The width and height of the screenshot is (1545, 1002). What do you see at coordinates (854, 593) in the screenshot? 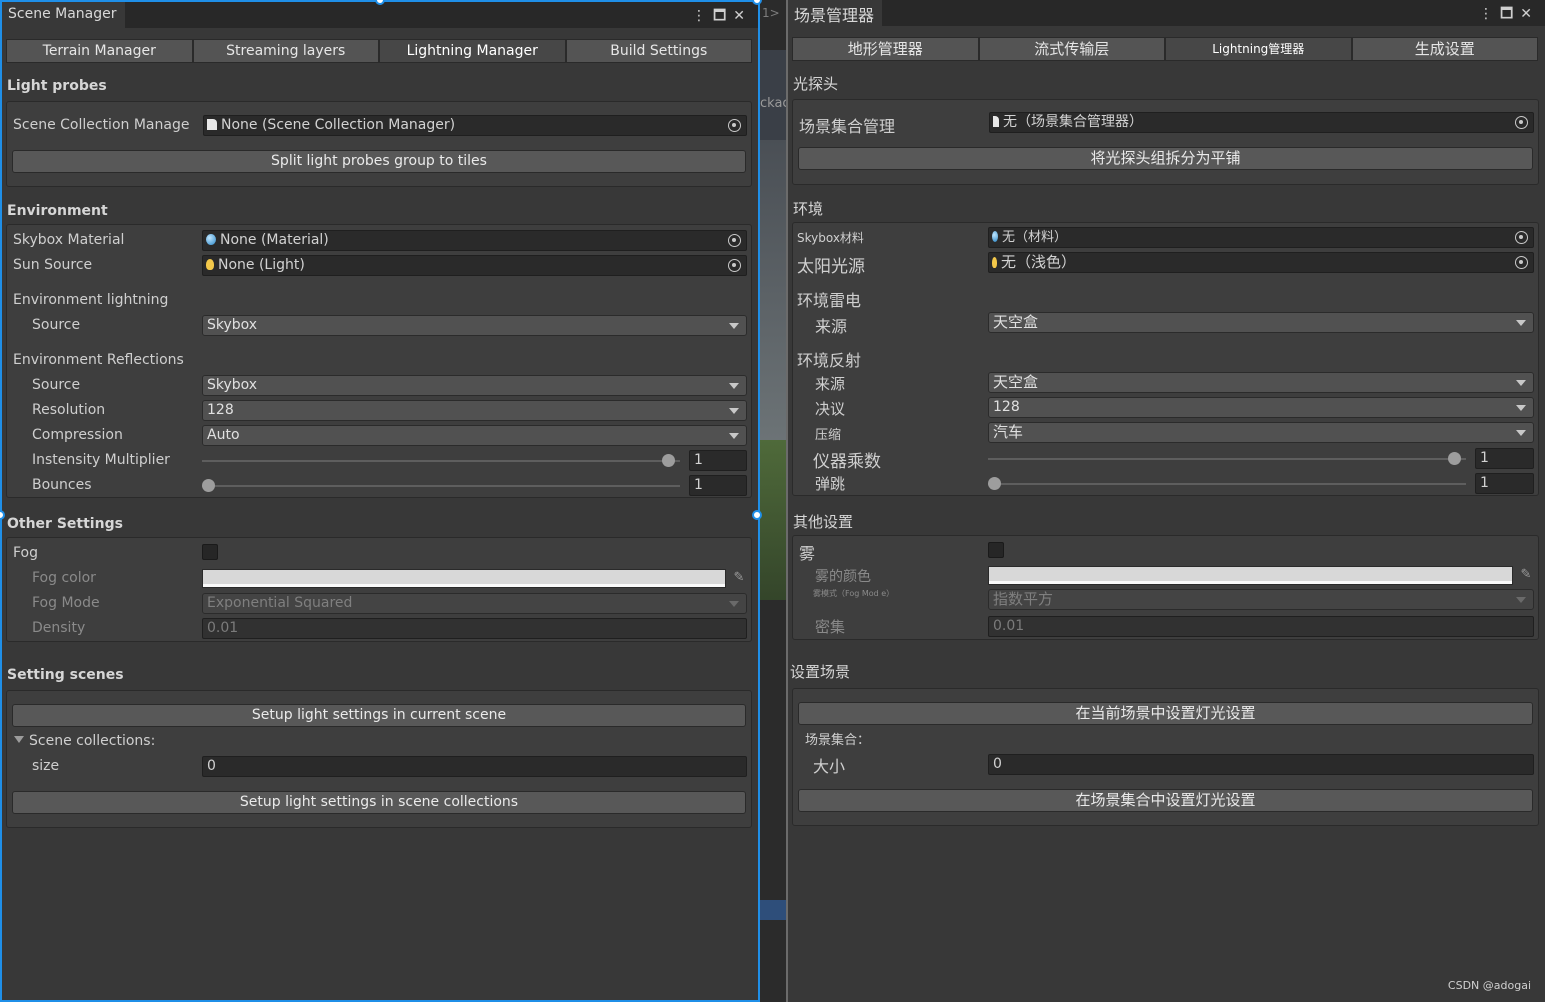
I see `fog-mode-label: 雾模式（Fog Mod e）` at bounding box center [854, 593].